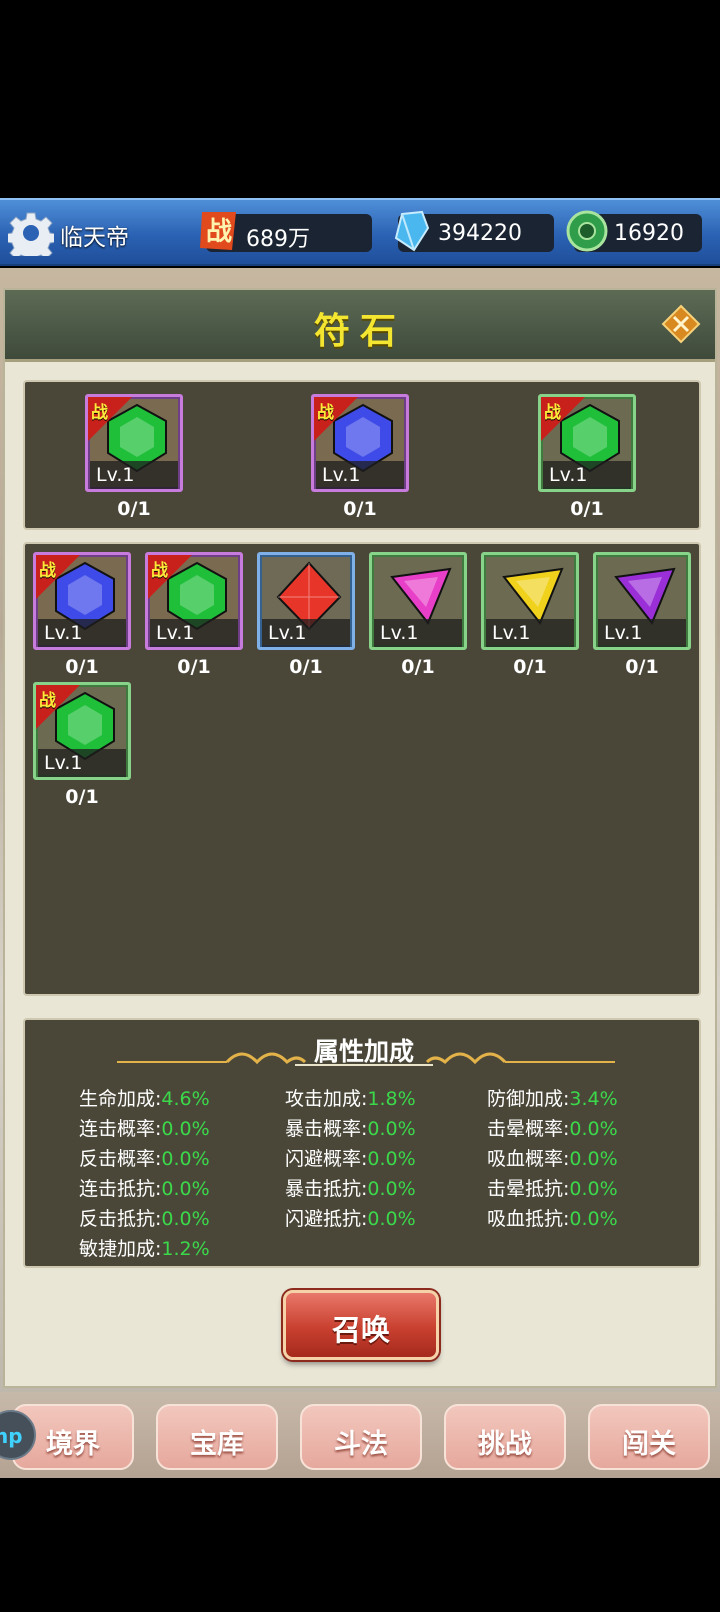  I want to click on attribute-value: 1.2%, so click(185, 1249).